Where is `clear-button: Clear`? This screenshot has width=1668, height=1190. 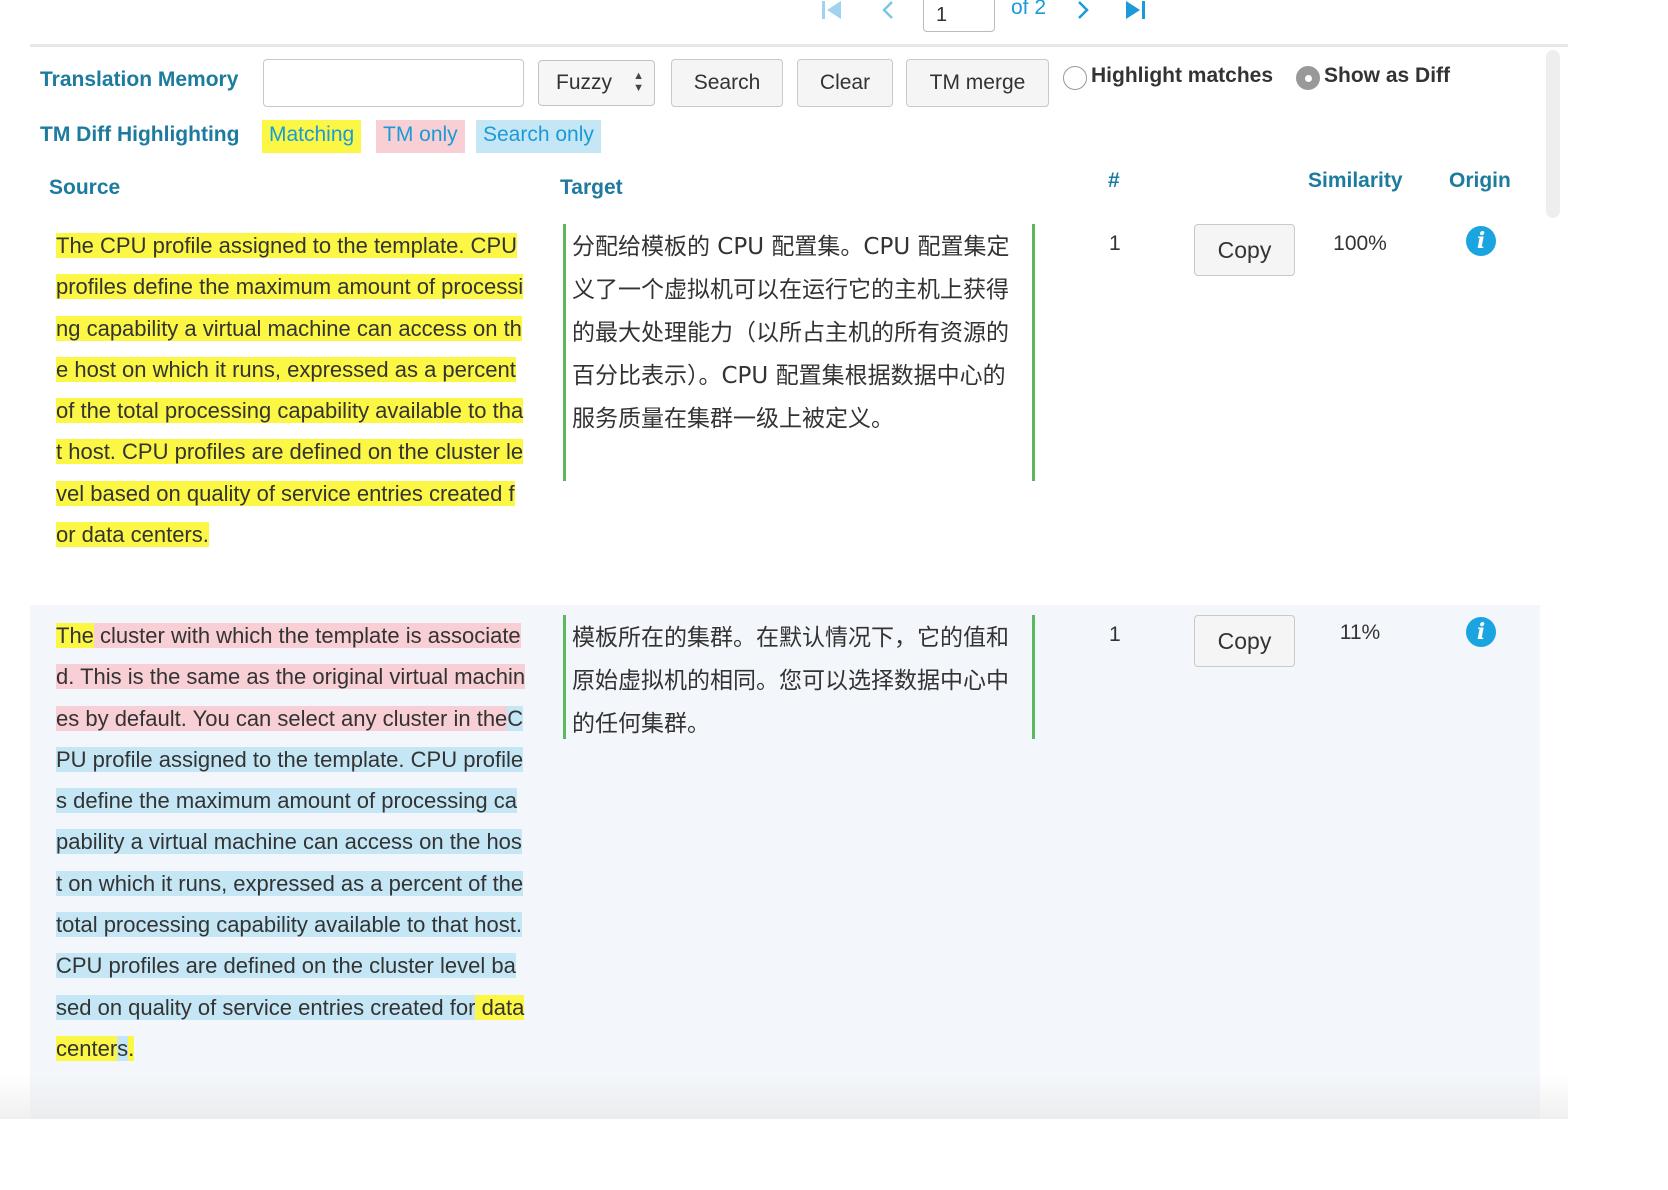 clear-button: Clear is located at coordinates (845, 83).